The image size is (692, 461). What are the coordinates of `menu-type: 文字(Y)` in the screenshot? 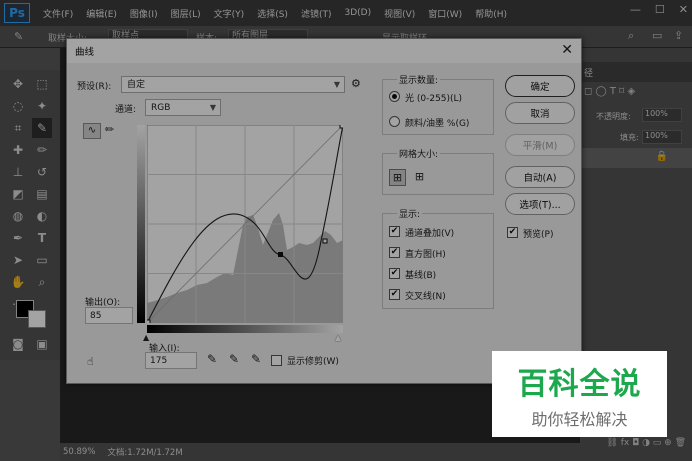 It's located at (229, 13).